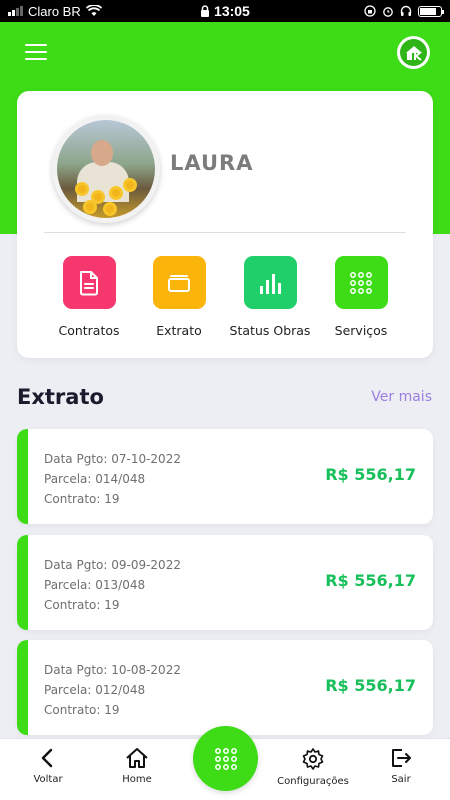 This screenshot has width=450, height=800. What do you see at coordinates (15, 11) in the screenshot?
I see `cell-signal-icon` at bounding box center [15, 11].